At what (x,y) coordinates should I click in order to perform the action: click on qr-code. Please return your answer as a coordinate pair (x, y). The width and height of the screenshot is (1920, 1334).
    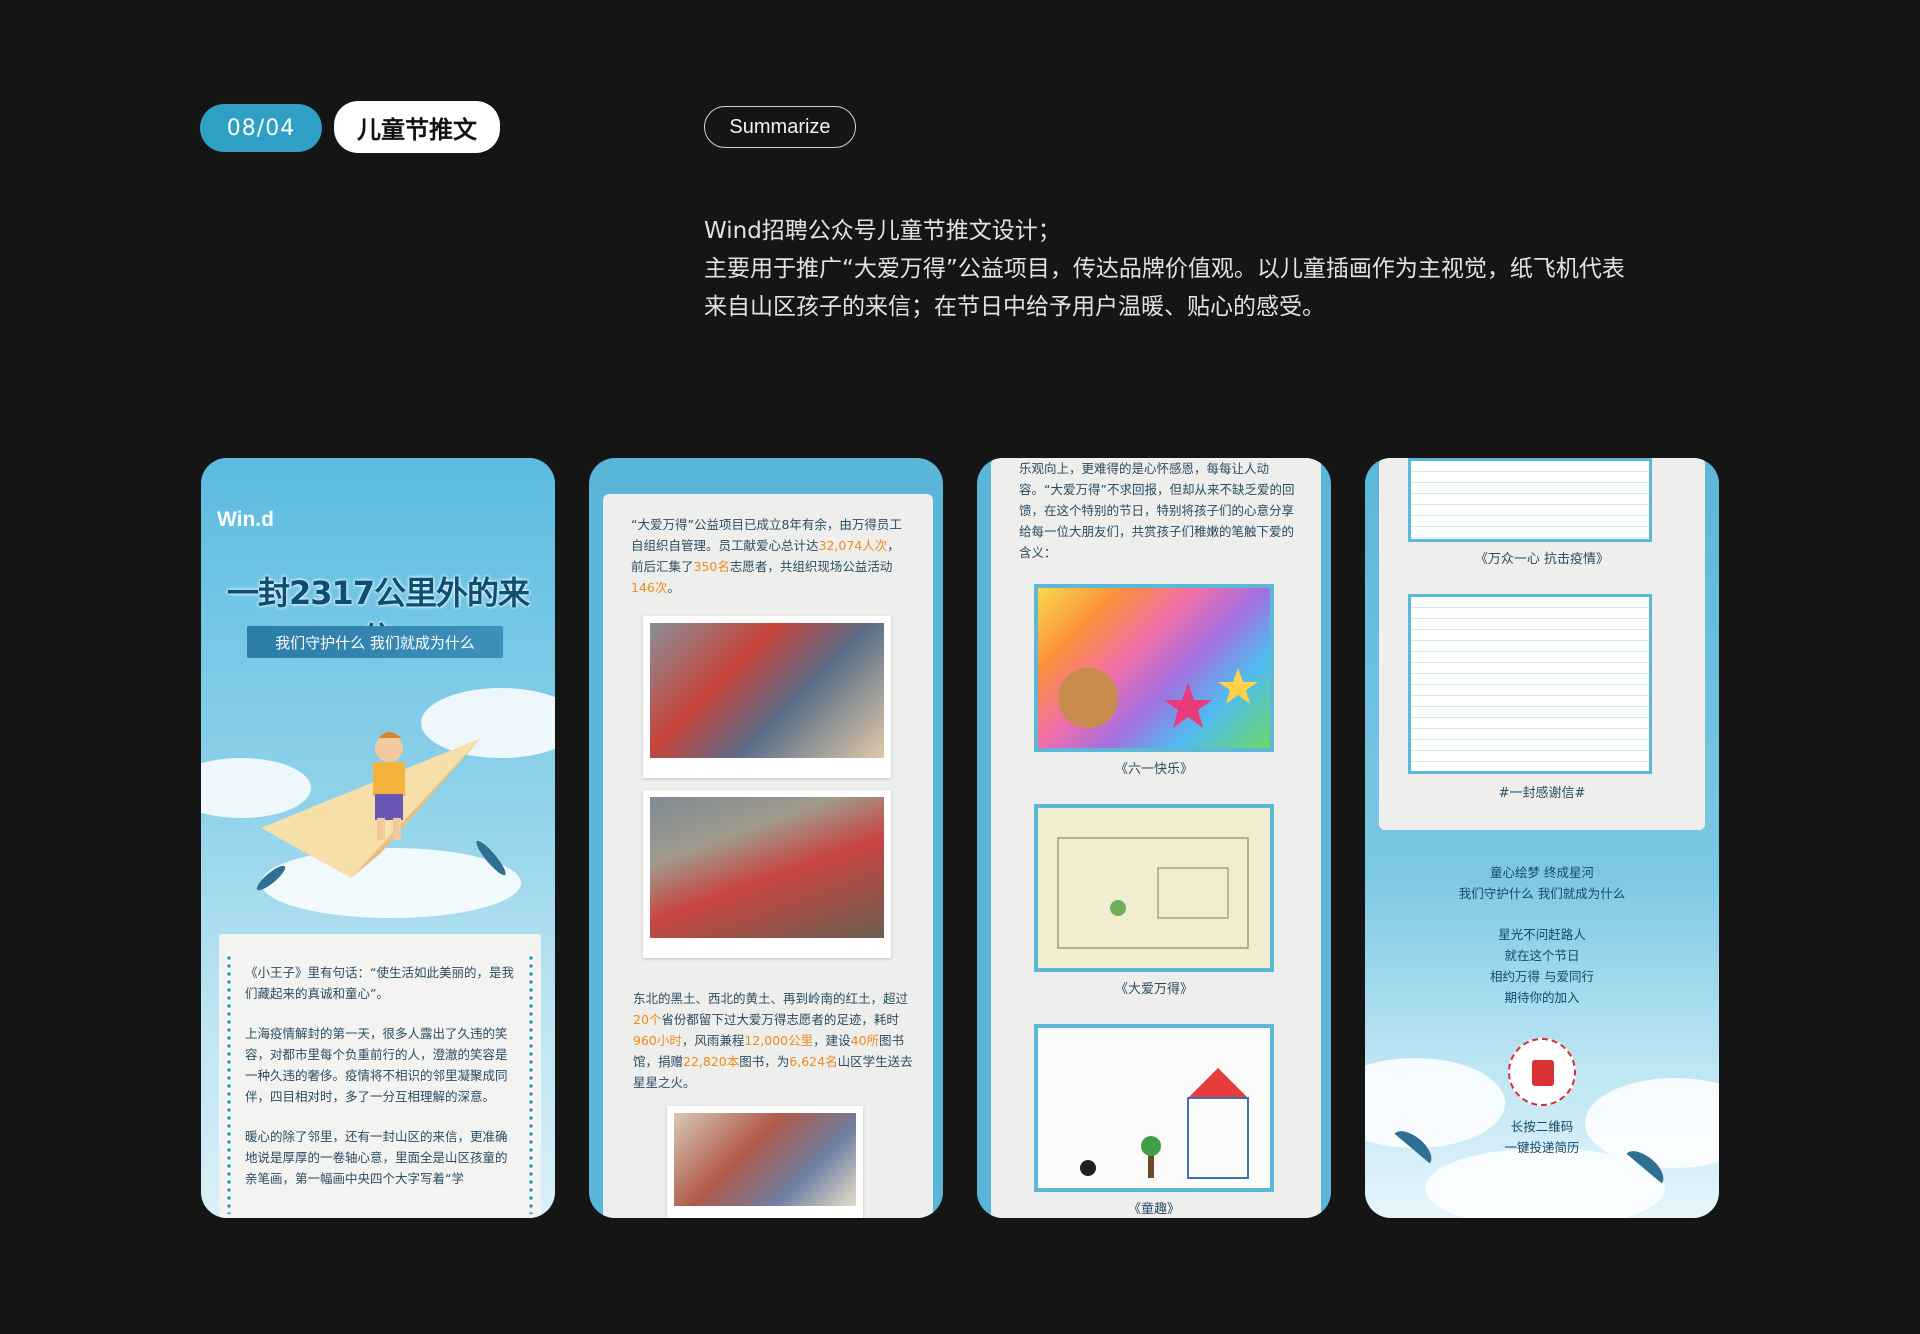
    Looking at the image, I should click on (1542, 1072).